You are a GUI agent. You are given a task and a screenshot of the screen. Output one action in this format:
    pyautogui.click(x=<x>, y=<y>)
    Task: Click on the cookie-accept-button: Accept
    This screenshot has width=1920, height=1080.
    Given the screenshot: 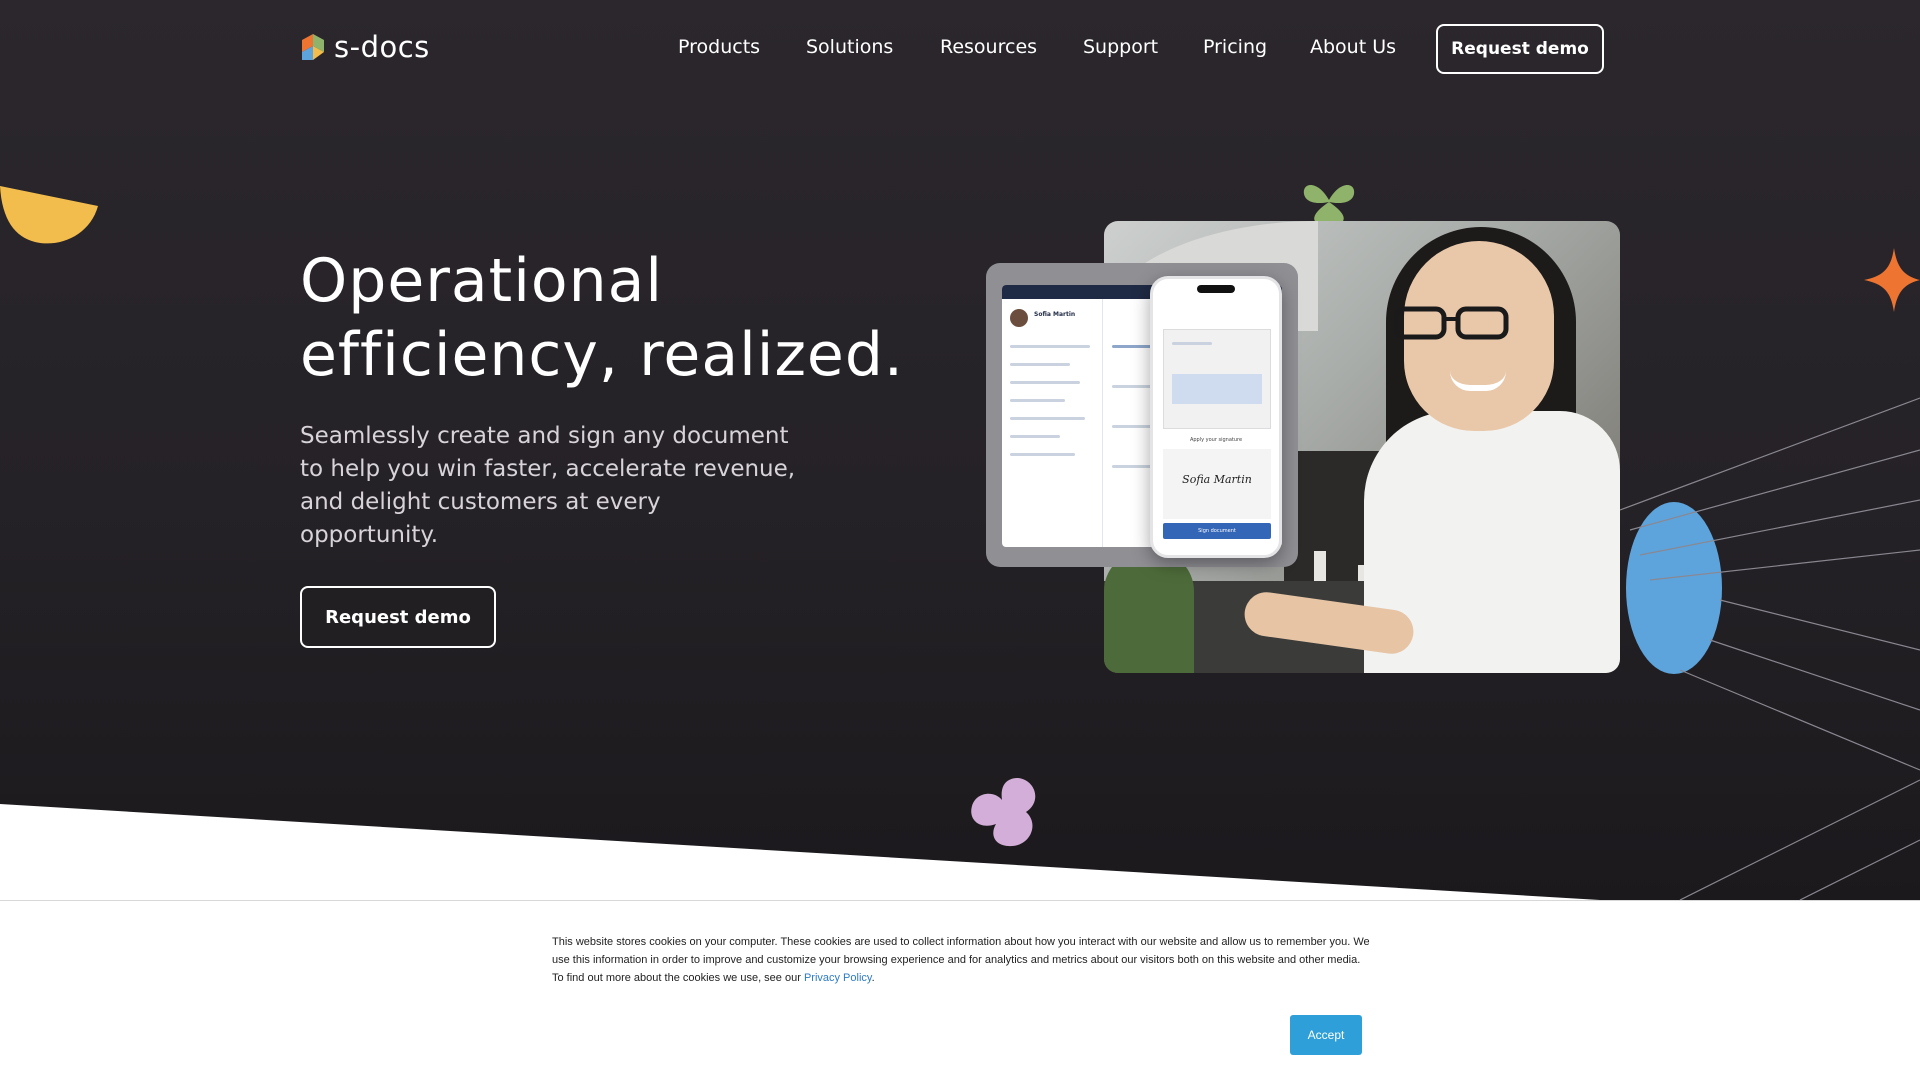 What is the action you would take?
    pyautogui.click(x=1326, y=1035)
    